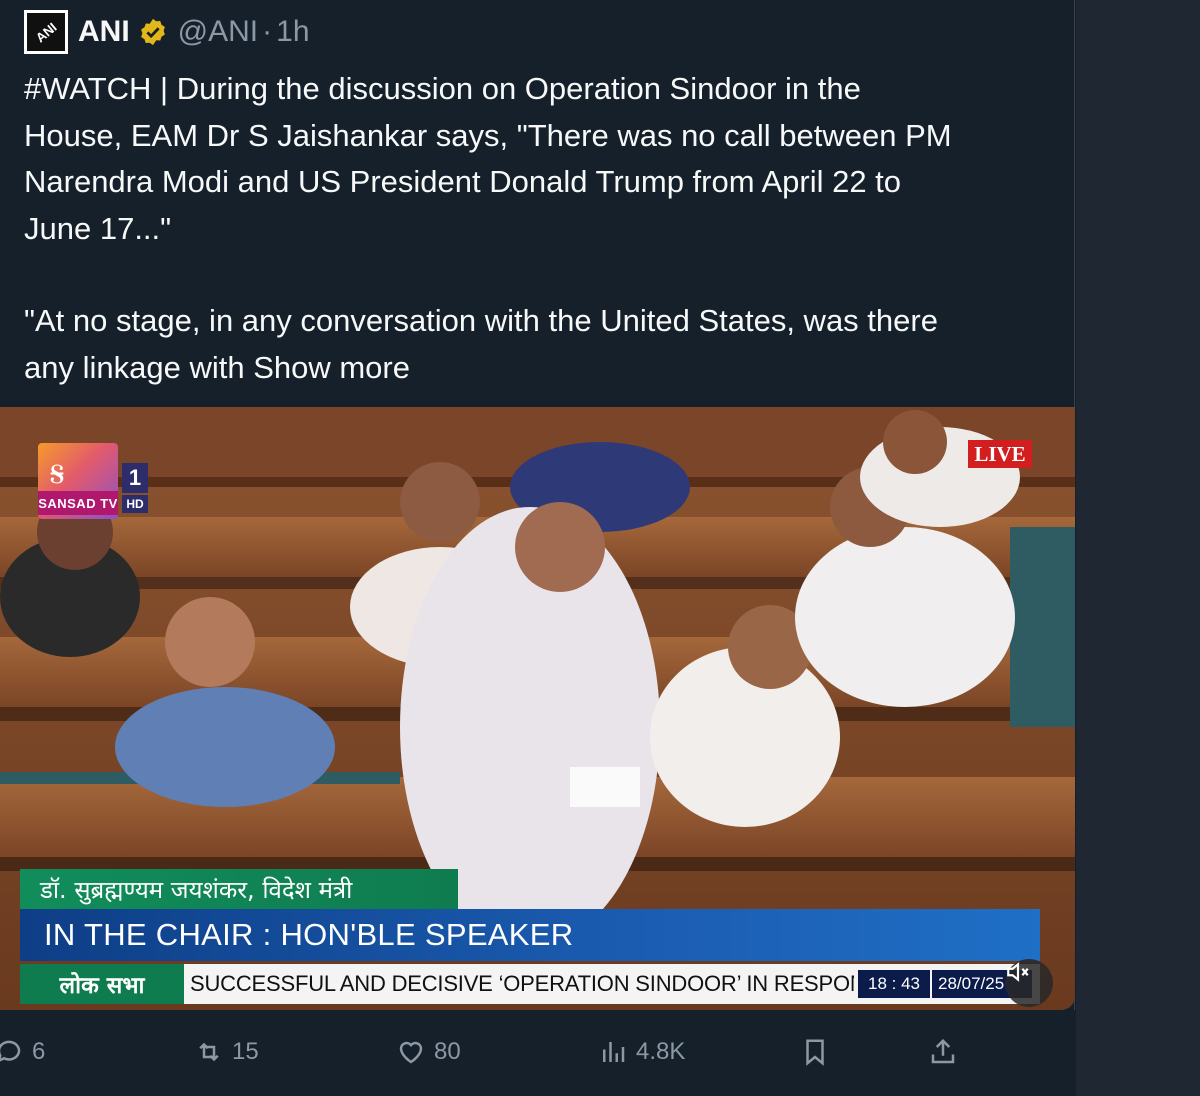 The width and height of the screenshot is (1200, 1096). I want to click on avatar: ANI, so click(46, 32).